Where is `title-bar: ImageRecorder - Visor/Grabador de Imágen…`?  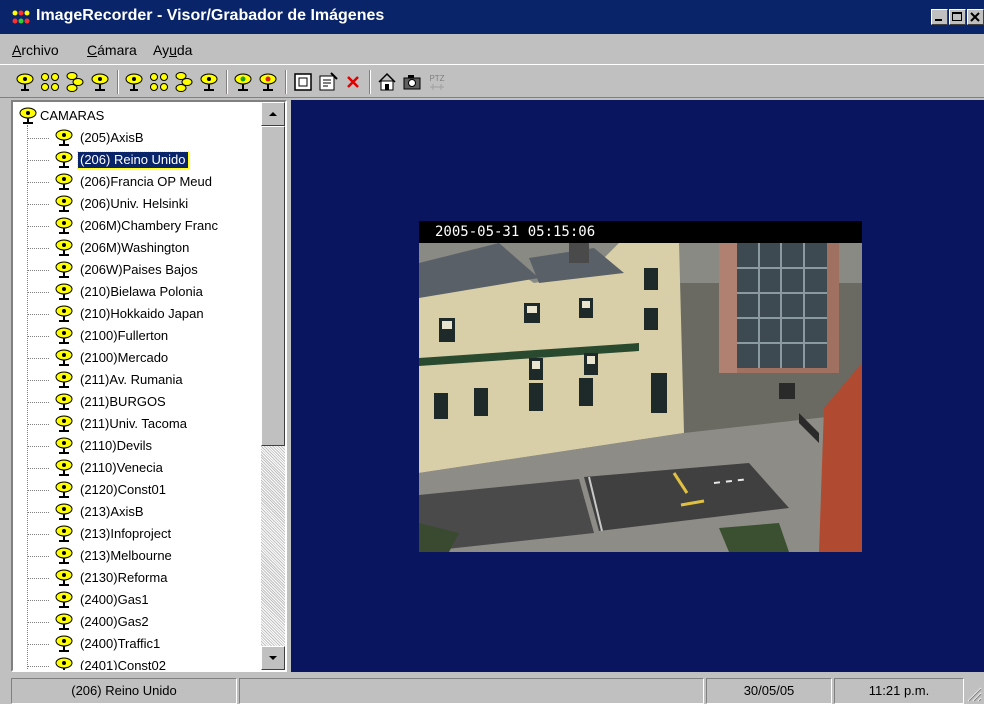
title-bar: ImageRecorder - Visor/Grabador de Imágen… is located at coordinates (492, 17).